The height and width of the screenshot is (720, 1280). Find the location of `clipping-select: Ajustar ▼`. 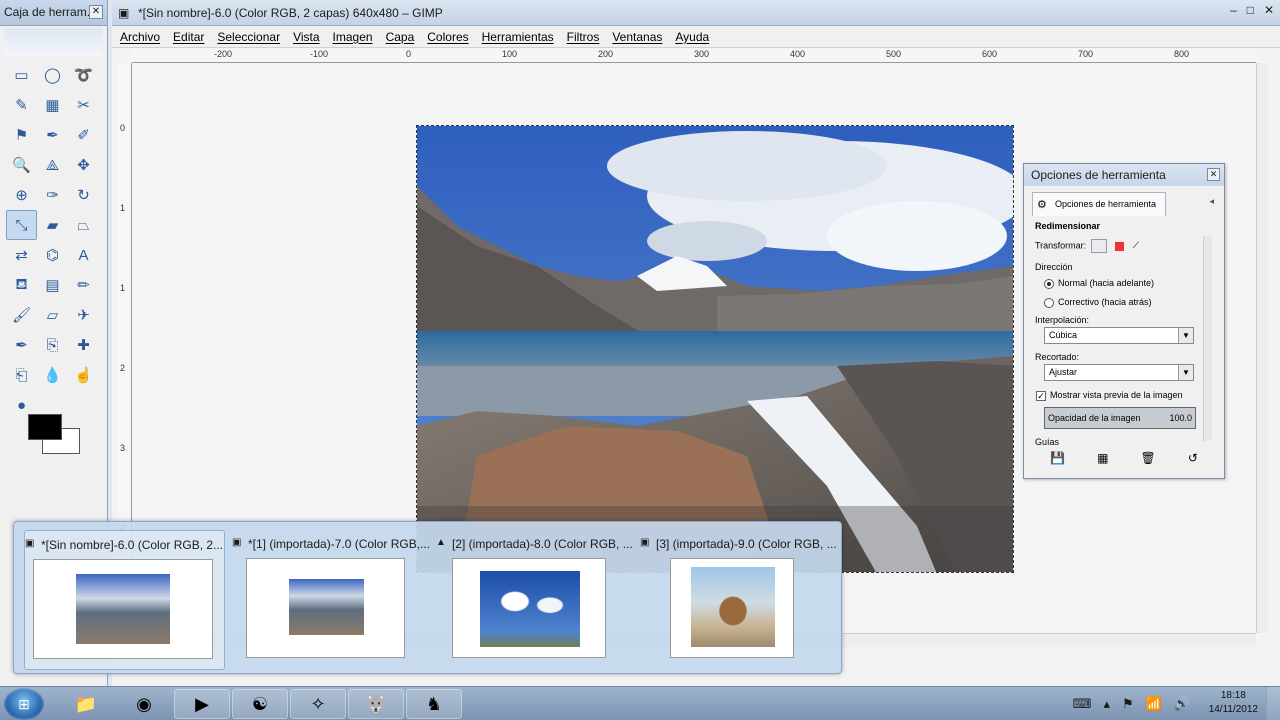

clipping-select: Ajustar ▼ is located at coordinates (1119, 372).